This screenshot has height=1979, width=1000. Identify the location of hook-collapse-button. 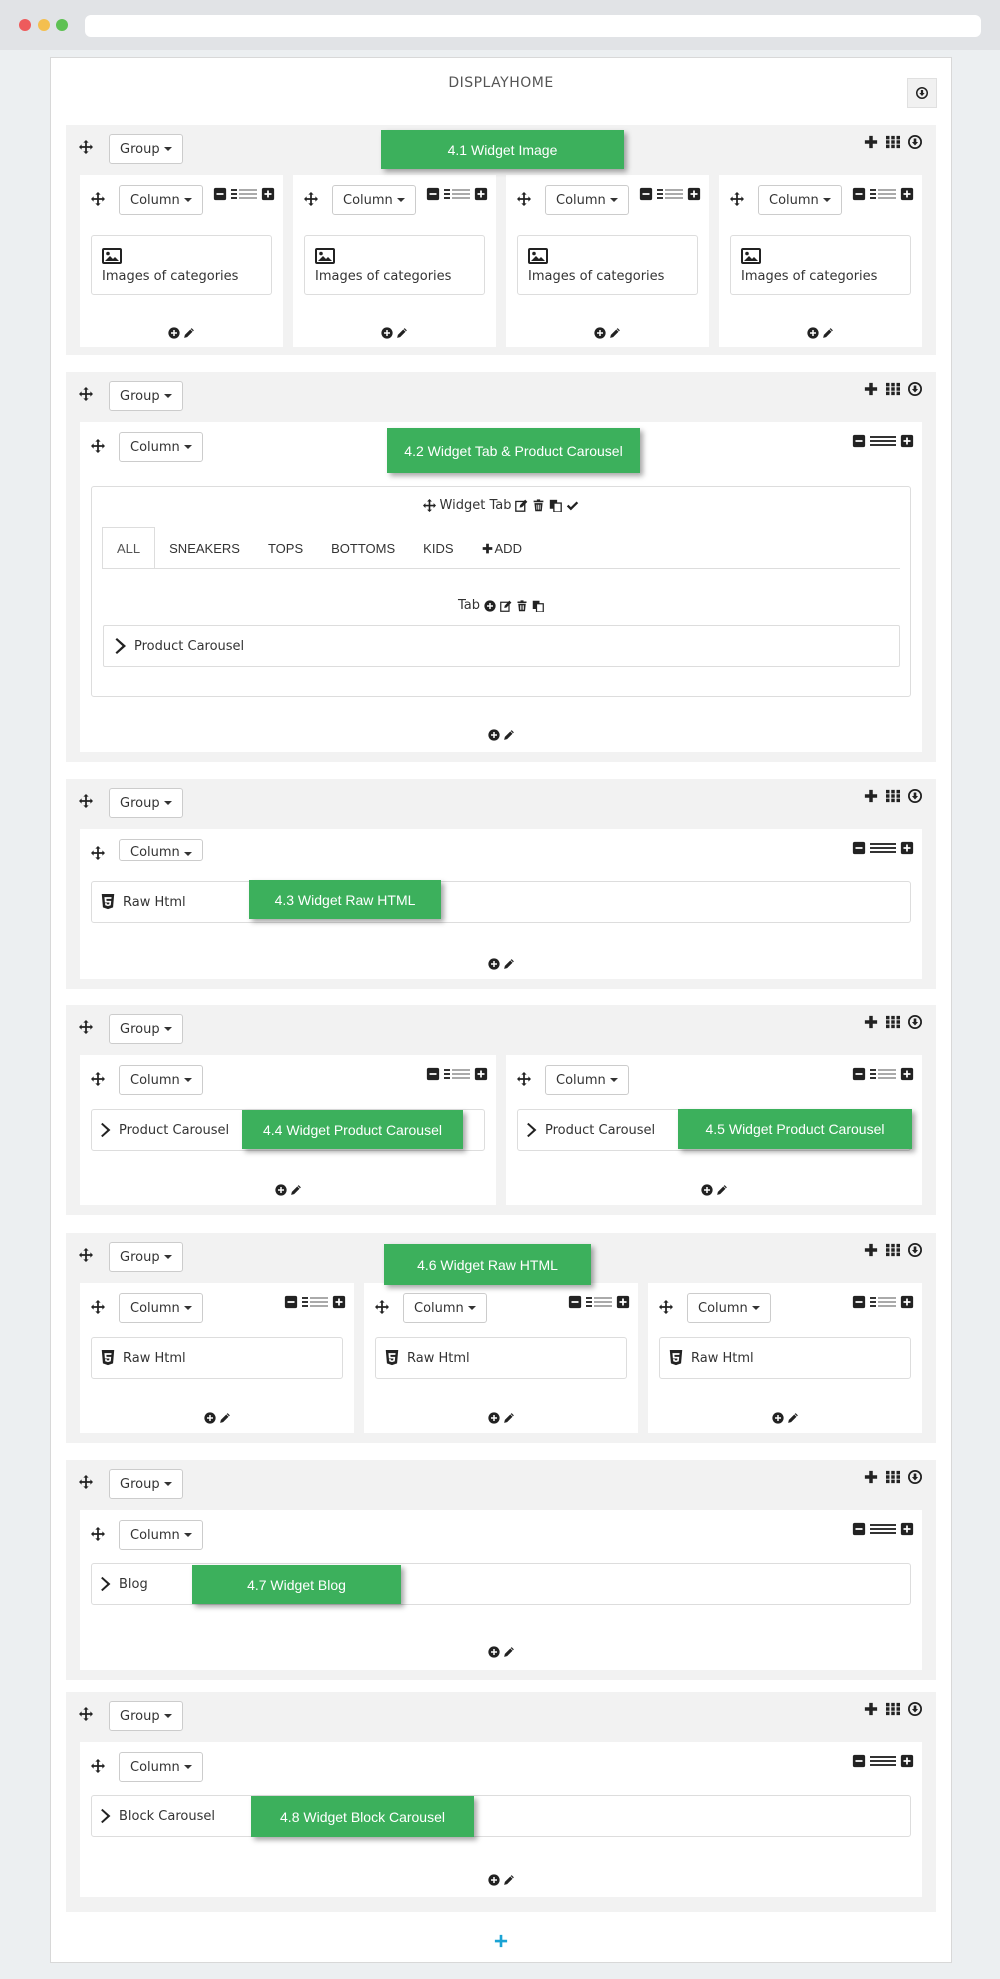
(922, 93).